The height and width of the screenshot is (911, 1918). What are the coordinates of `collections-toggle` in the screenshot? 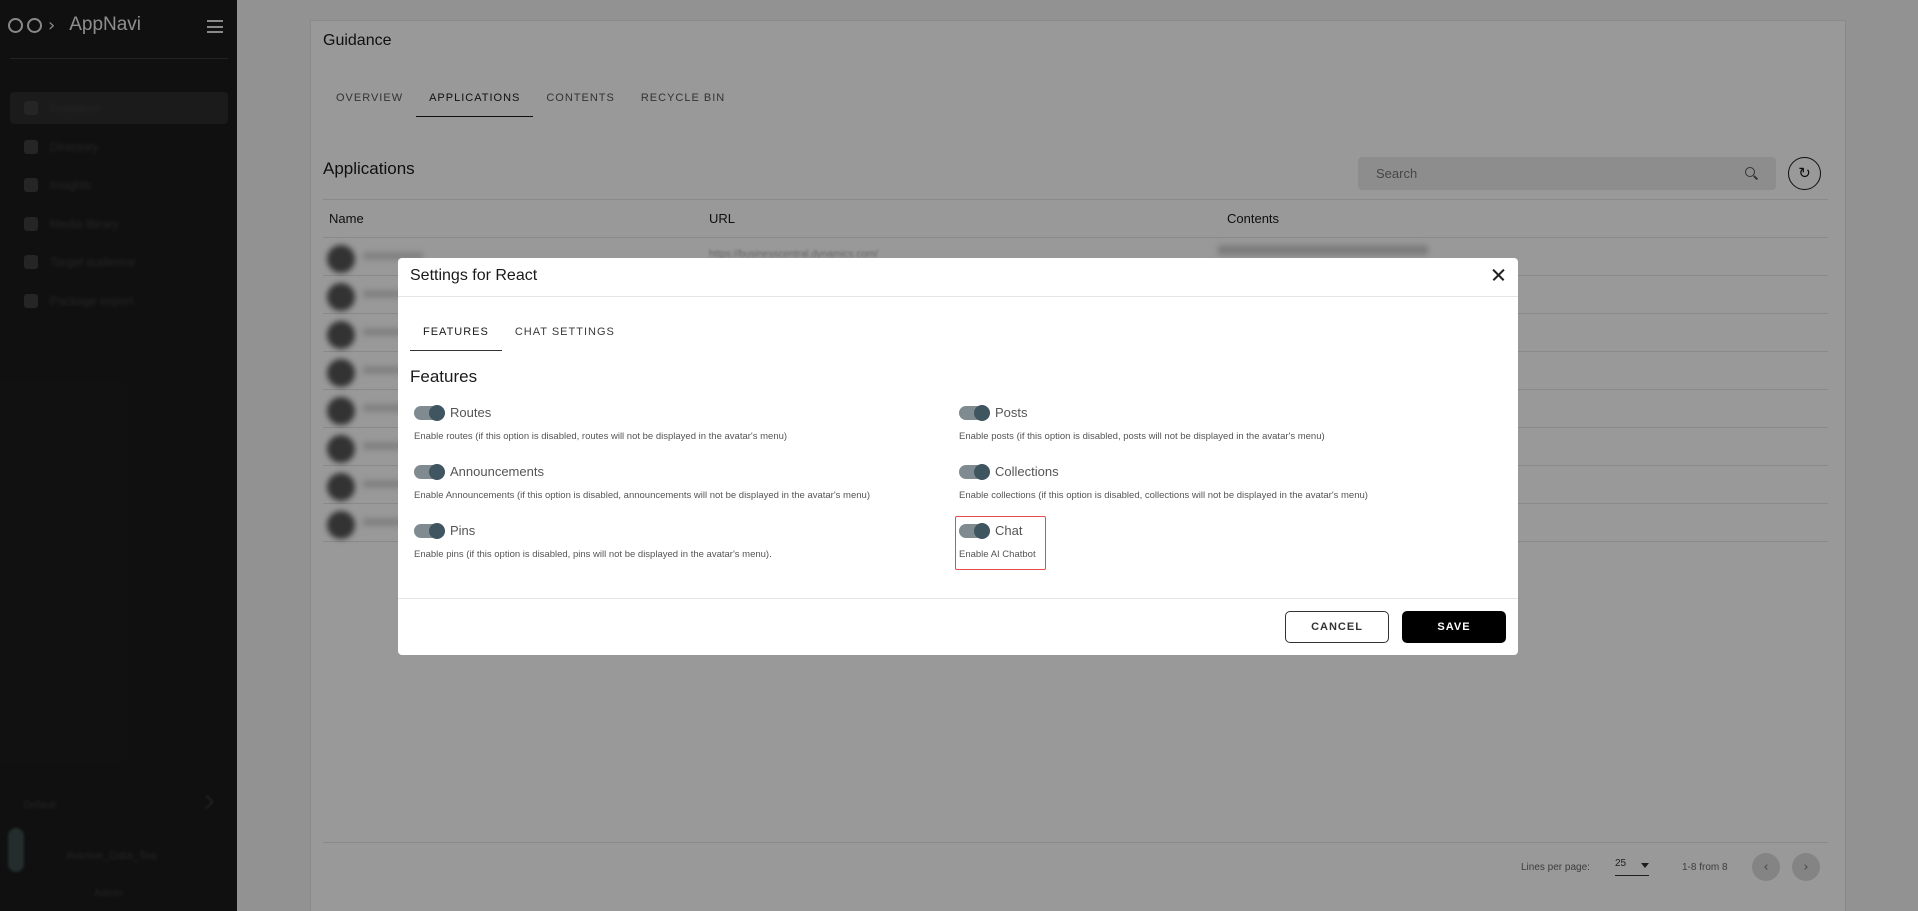 It's located at (974, 472).